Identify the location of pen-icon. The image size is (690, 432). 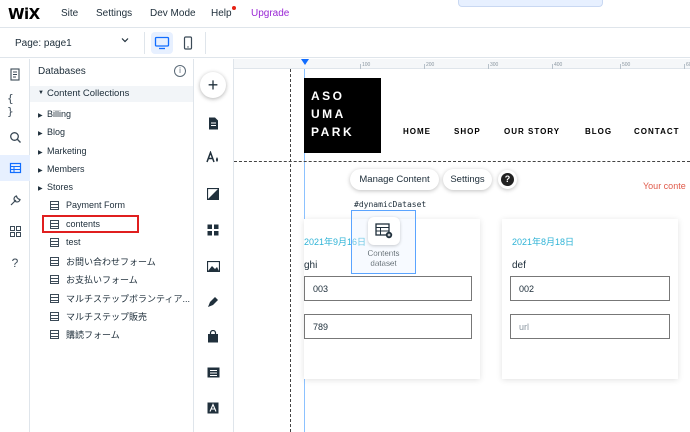
(213, 301).